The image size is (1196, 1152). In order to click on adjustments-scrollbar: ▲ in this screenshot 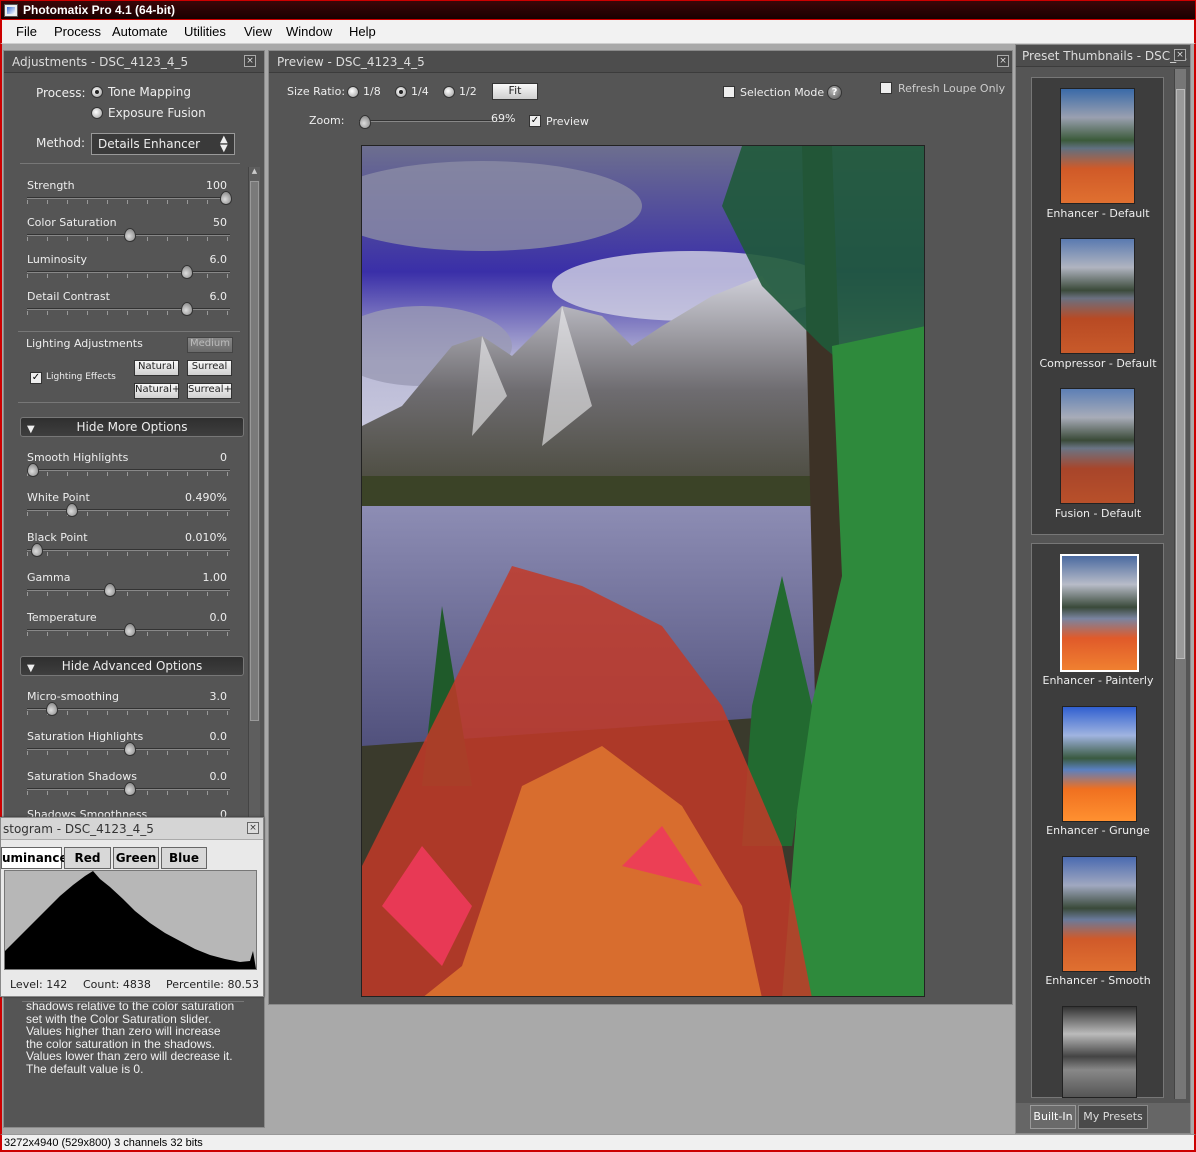, I will do `click(254, 492)`.